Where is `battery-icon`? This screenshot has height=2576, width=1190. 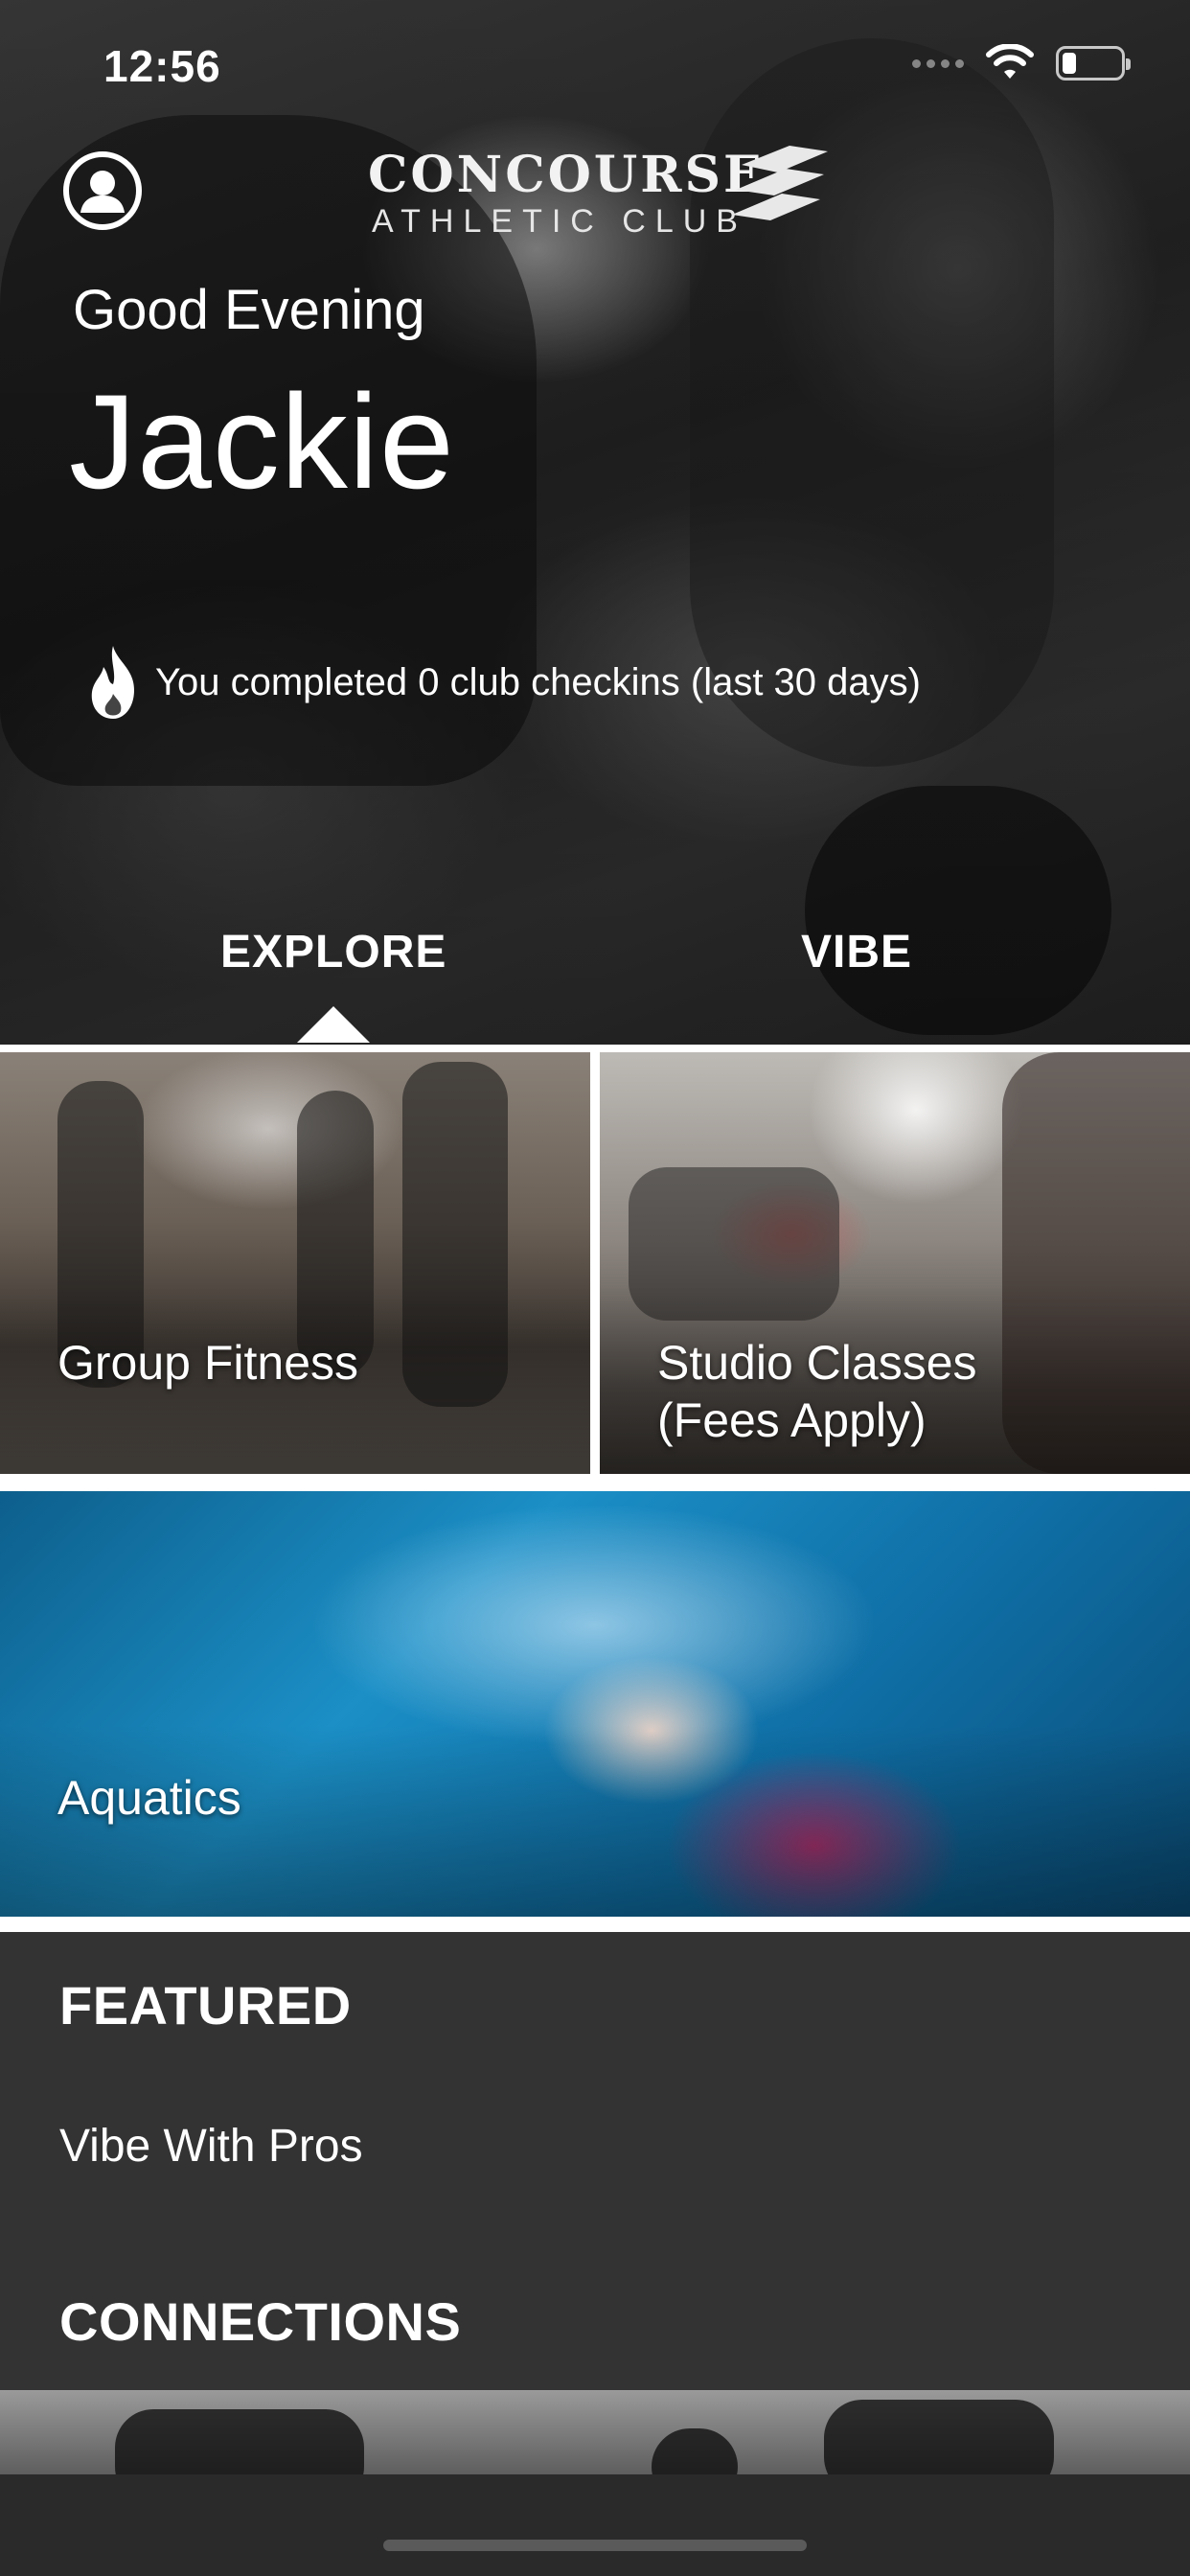 battery-icon is located at coordinates (1094, 63).